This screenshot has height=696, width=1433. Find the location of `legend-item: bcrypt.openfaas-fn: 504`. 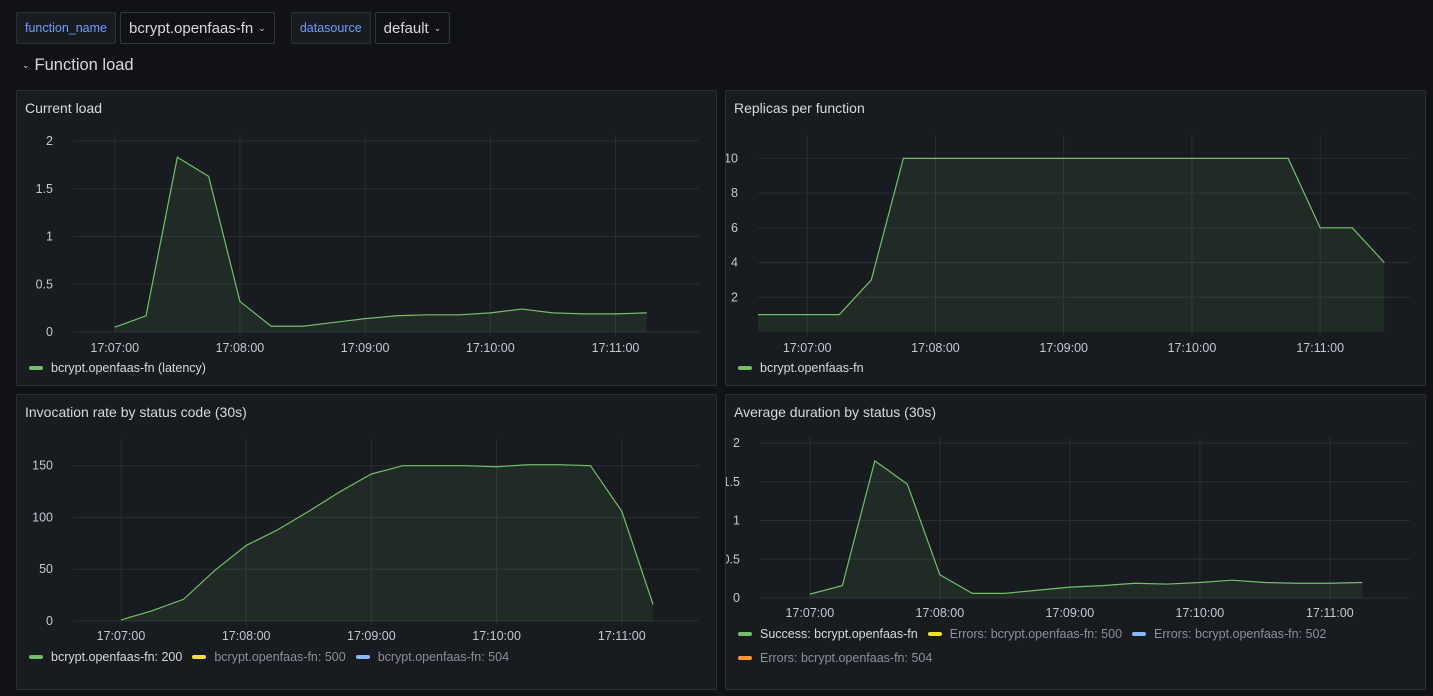

legend-item: bcrypt.openfaas-fn: 504 is located at coordinates (432, 657).